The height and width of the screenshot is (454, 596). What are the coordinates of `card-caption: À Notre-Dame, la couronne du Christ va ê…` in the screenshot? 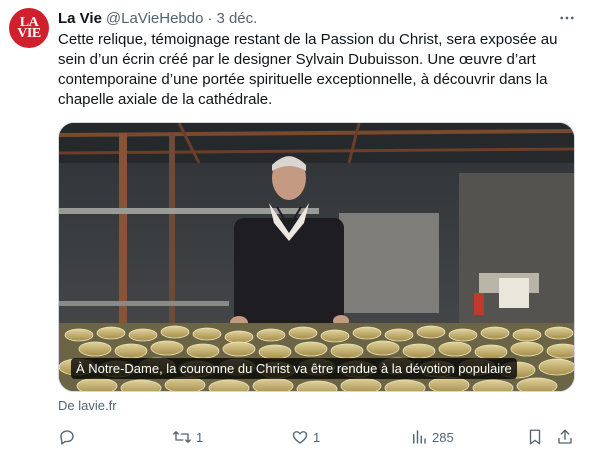 It's located at (294, 368).